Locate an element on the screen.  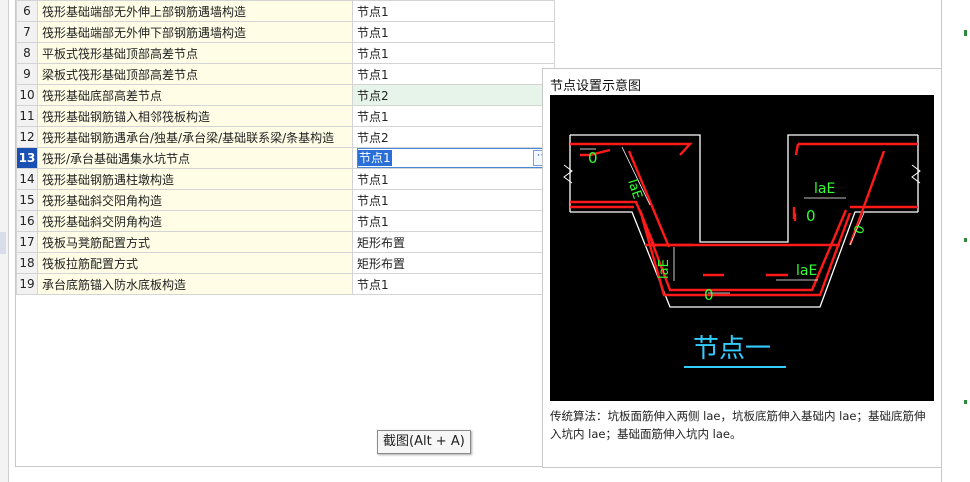
diagram-title: 节点一 is located at coordinates (732, 349).